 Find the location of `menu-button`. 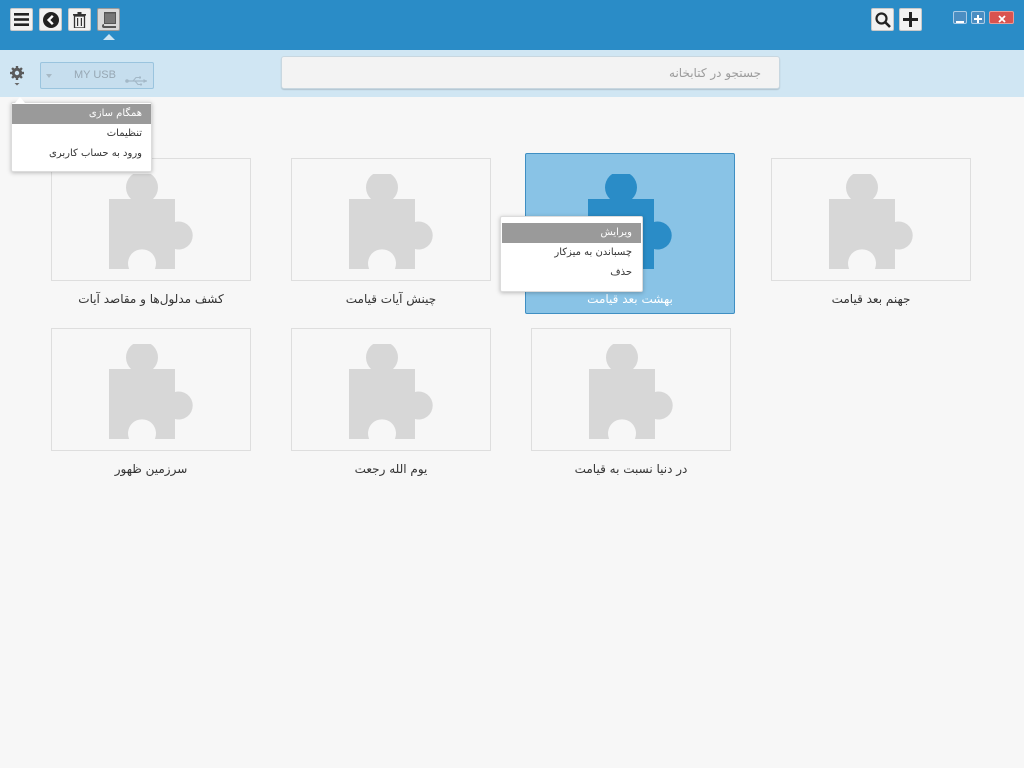

menu-button is located at coordinates (21, 19).